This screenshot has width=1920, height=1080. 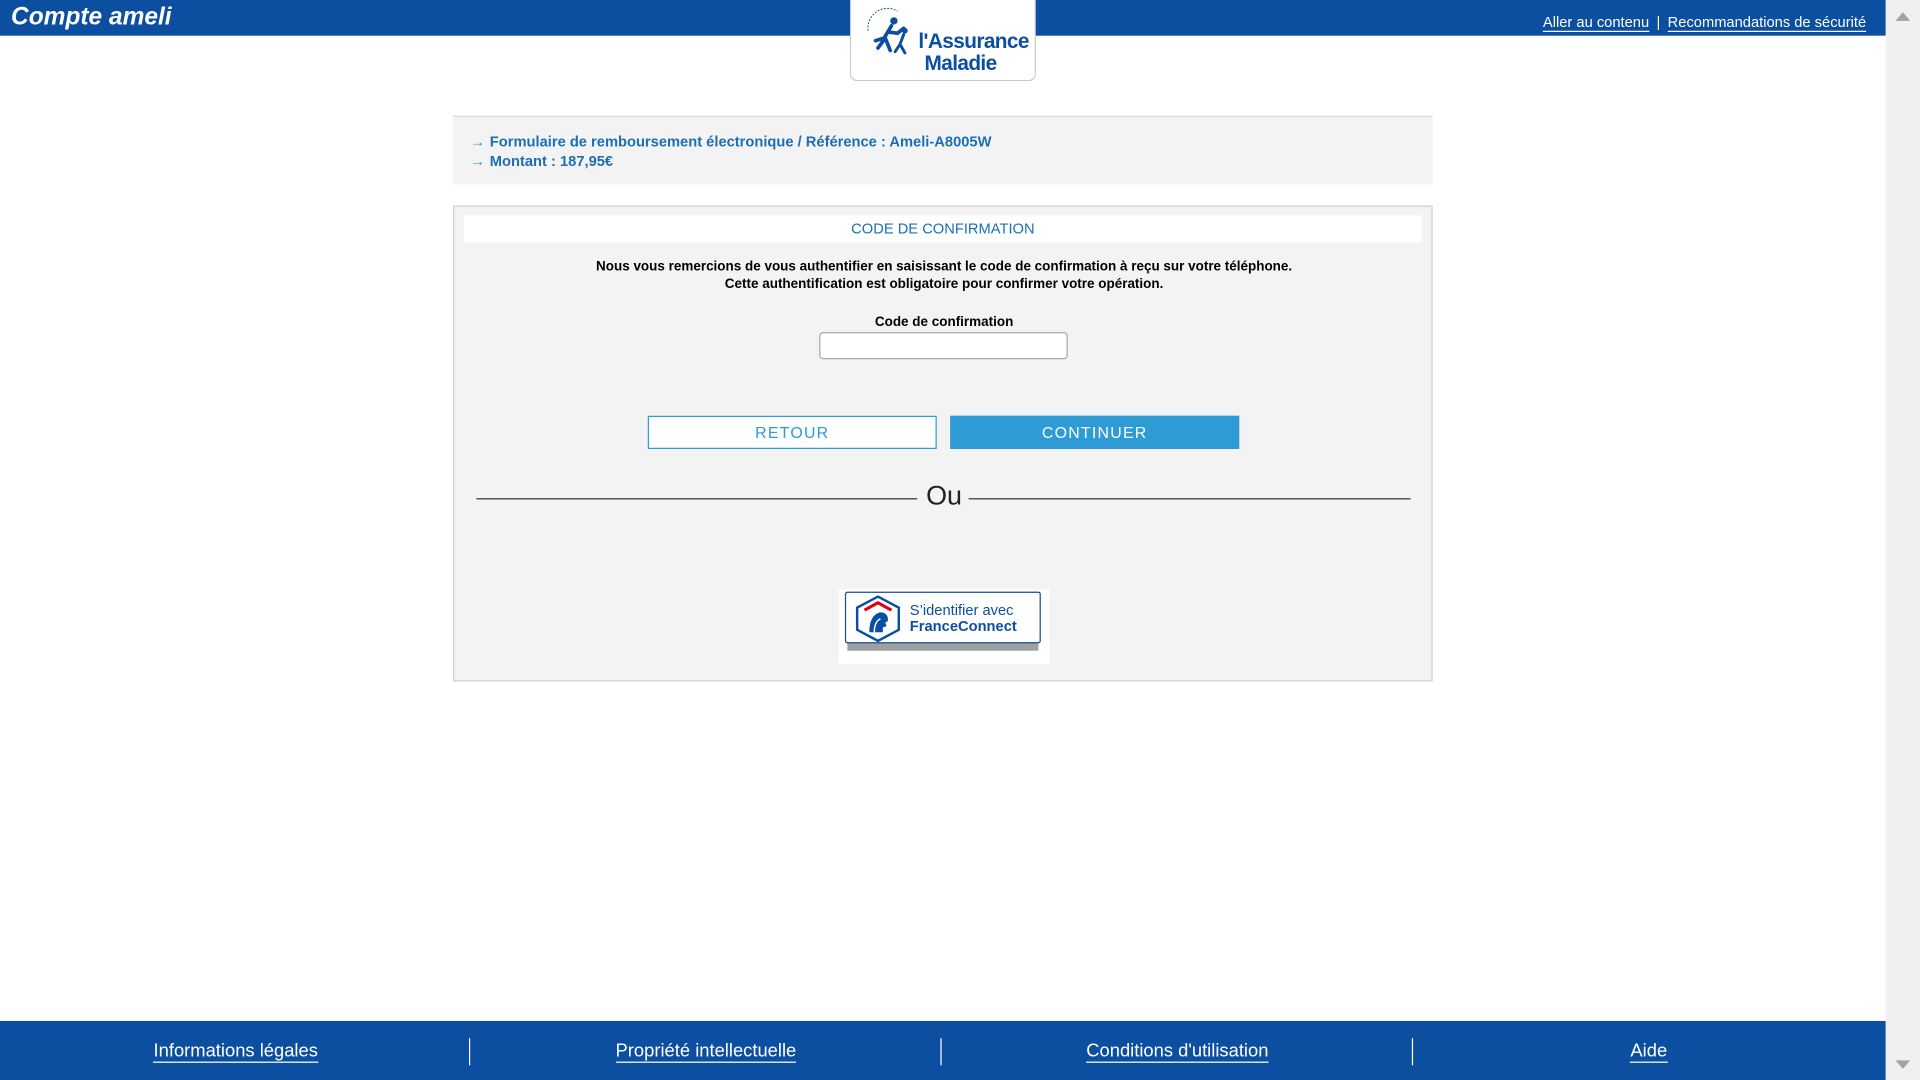 I want to click on footer-item-intellectual-property: Propriété intellectuelle, so click(x=705, y=1051).